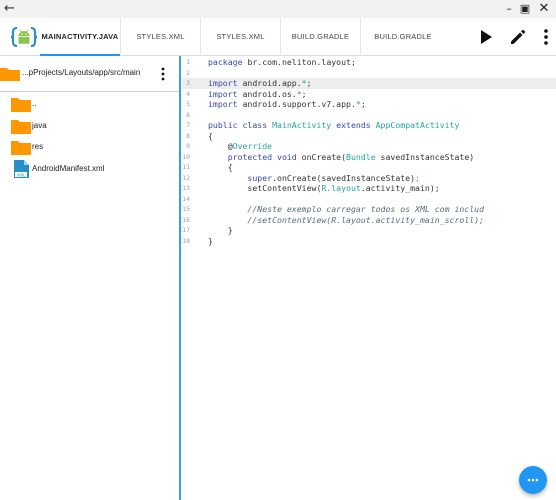 The height and width of the screenshot is (500, 556). I want to click on more-actions-fab, so click(533, 480).